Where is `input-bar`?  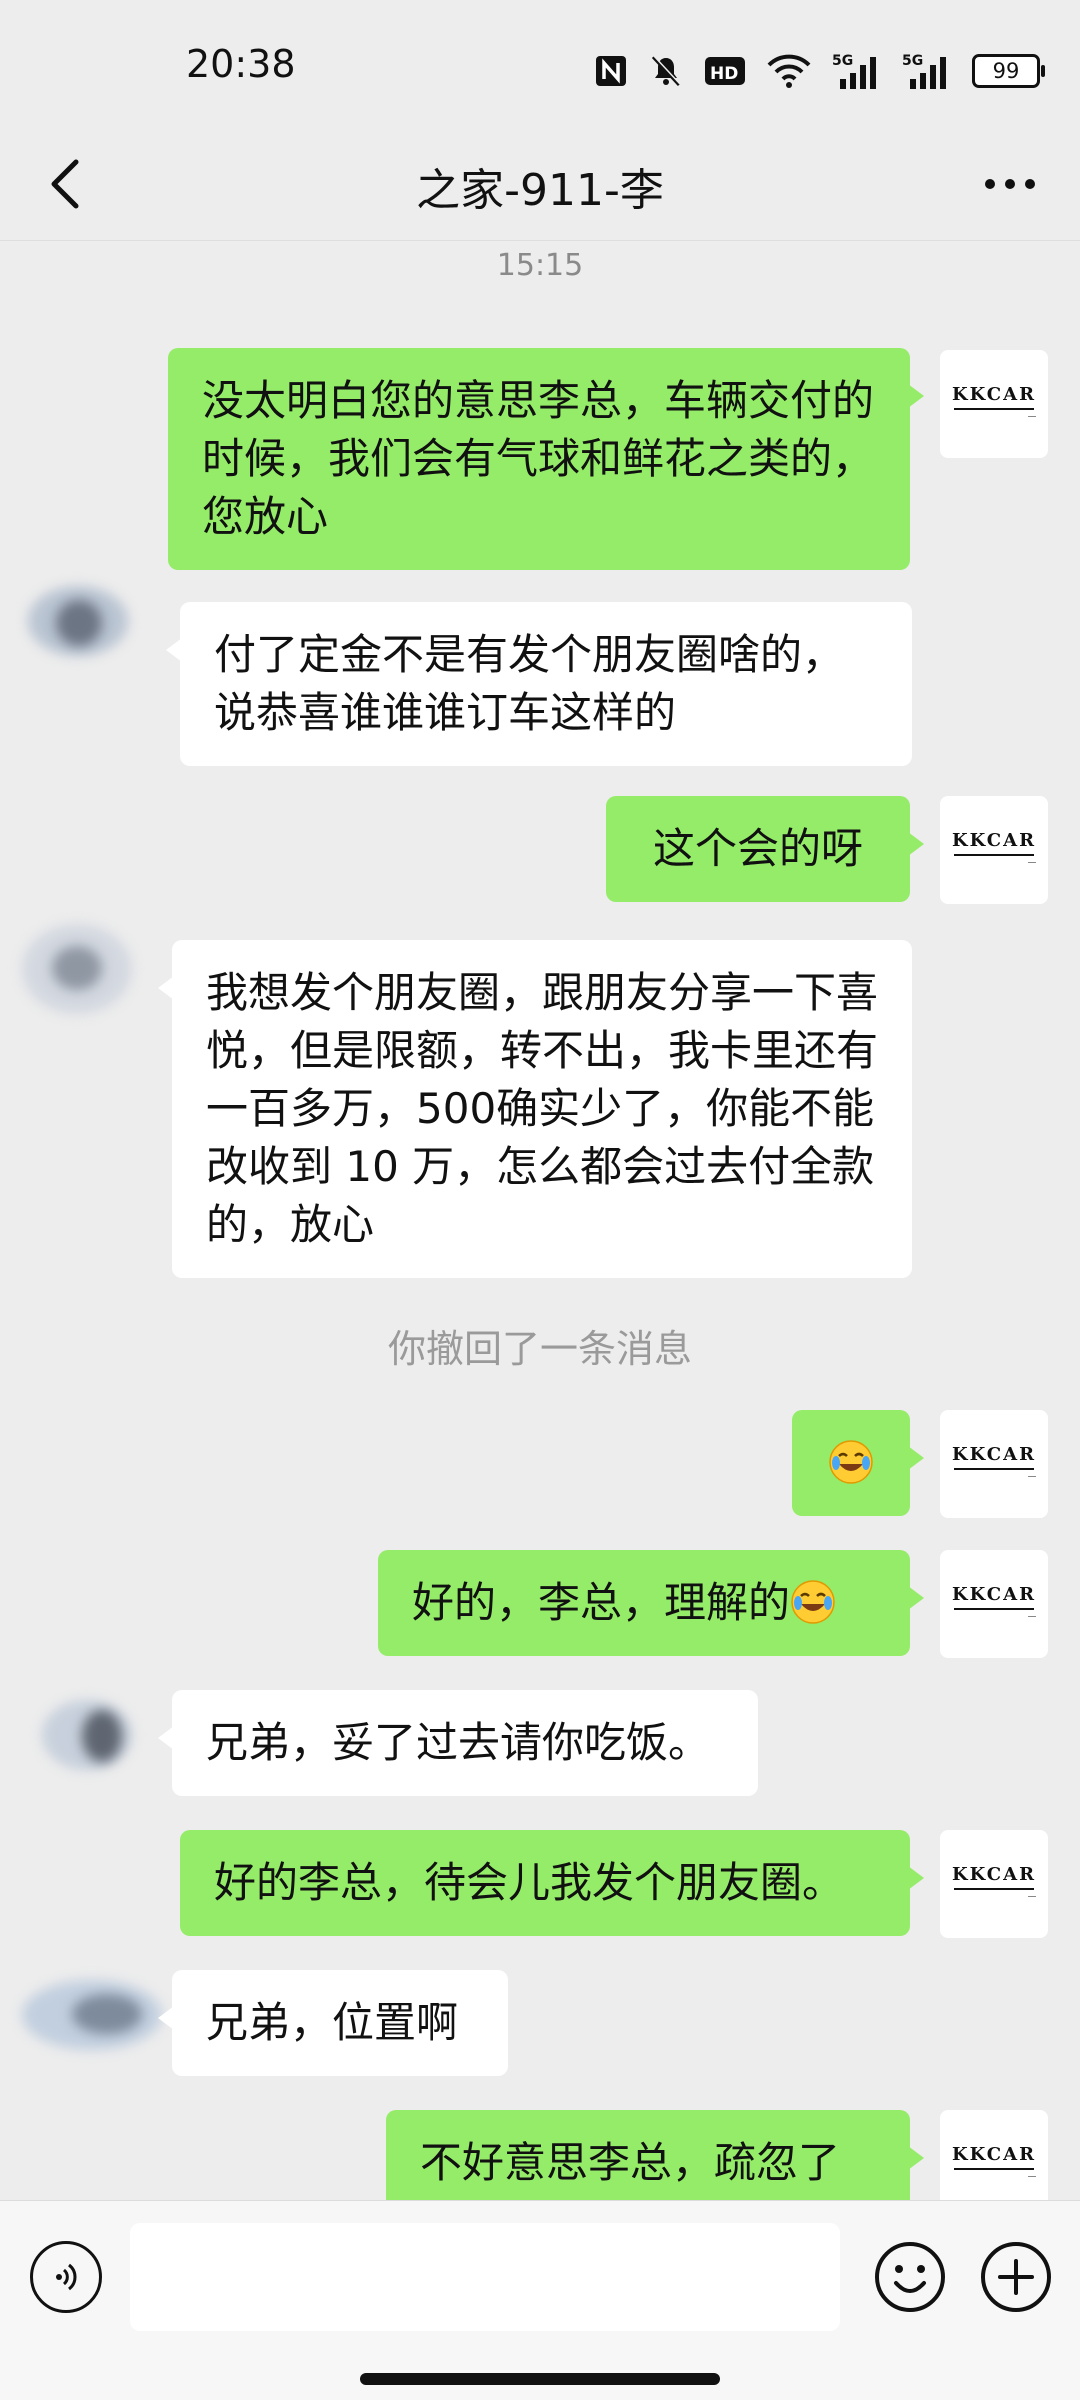
input-bar is located at coordinates (540, 2300).